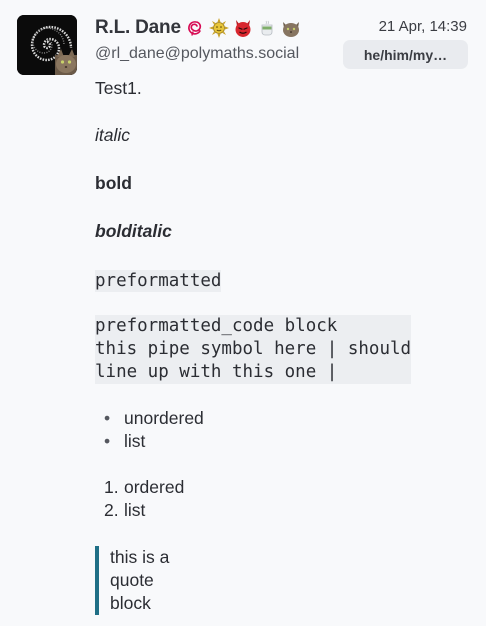 The height and width of the screenshot is (626, 486). What do you see at coordinates (130, 603) in the screenshot?
I see `quote-line: block` at bounding box center [130, 603].